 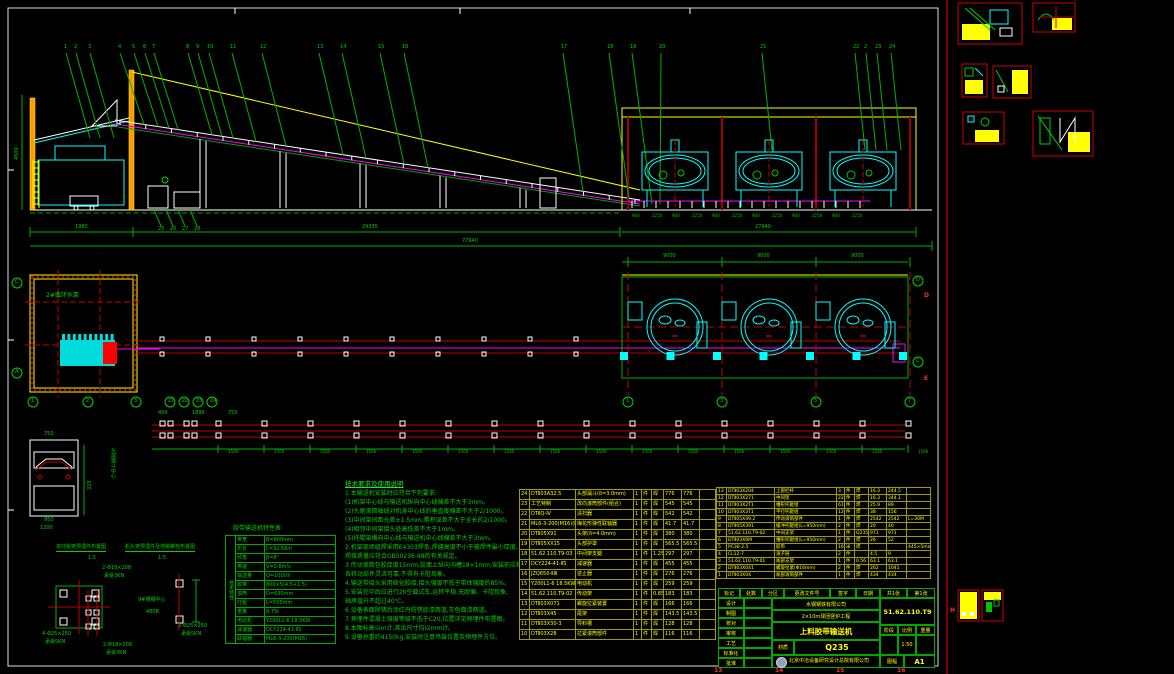 I want to click on anchor-label-c: 2-Φ18×208, so click(x=118, y=645).